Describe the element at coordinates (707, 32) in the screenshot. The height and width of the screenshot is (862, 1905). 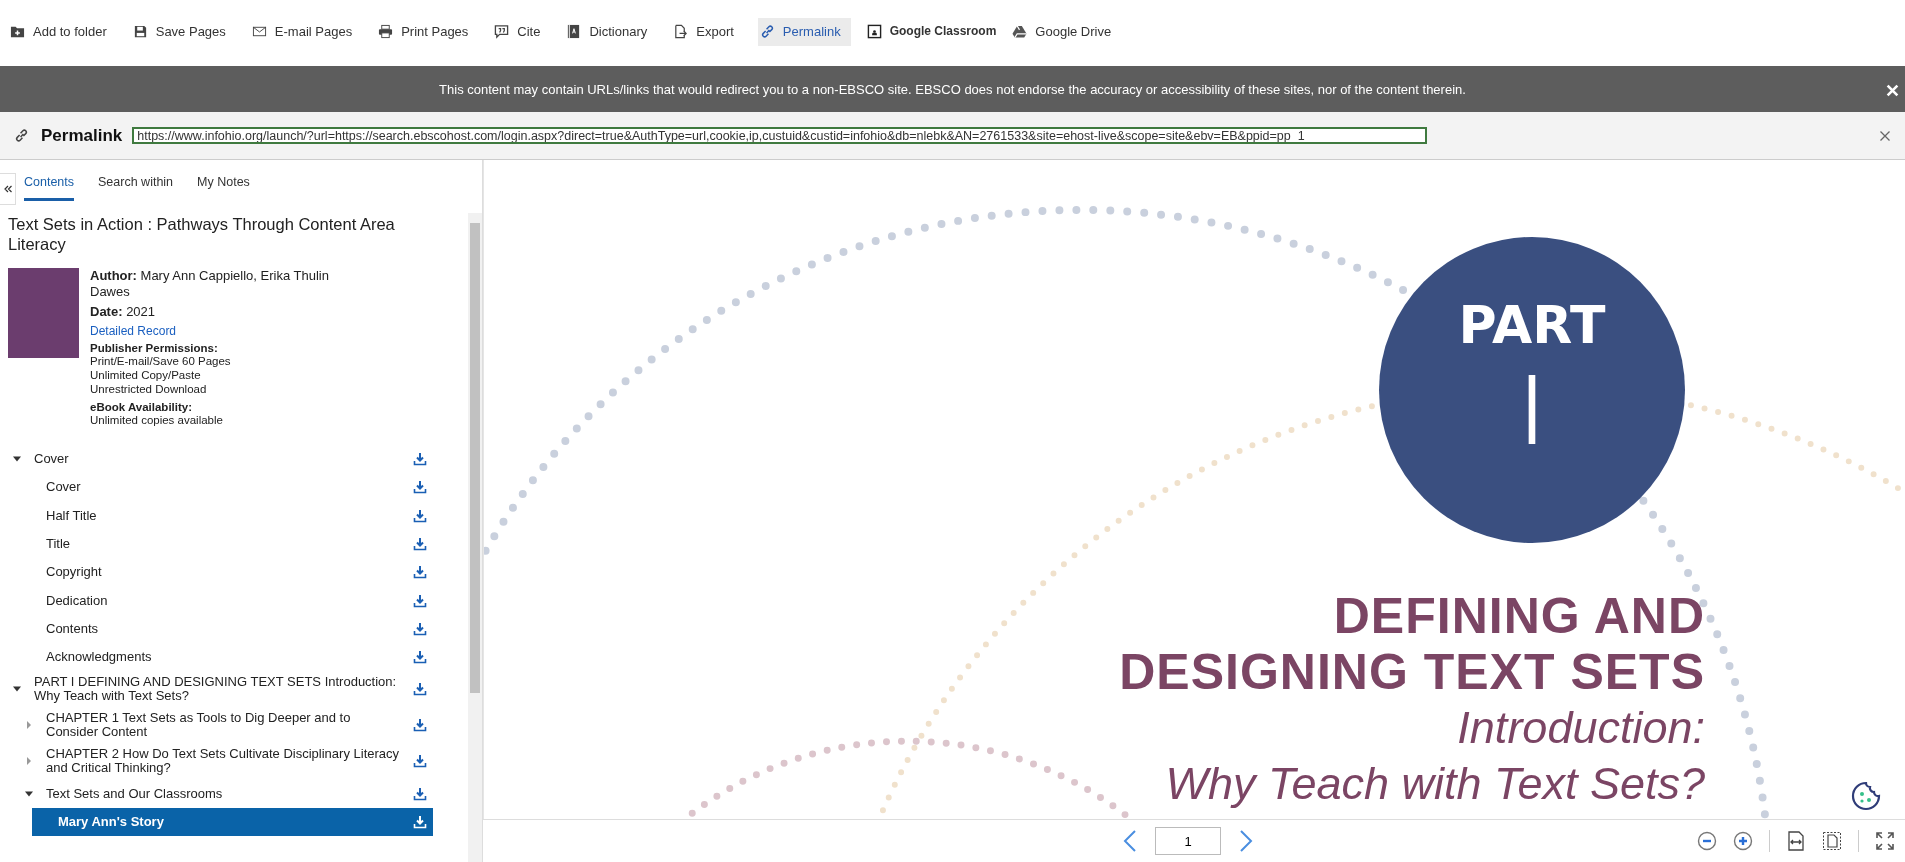
I see `toolbar-button: Export` at that location.